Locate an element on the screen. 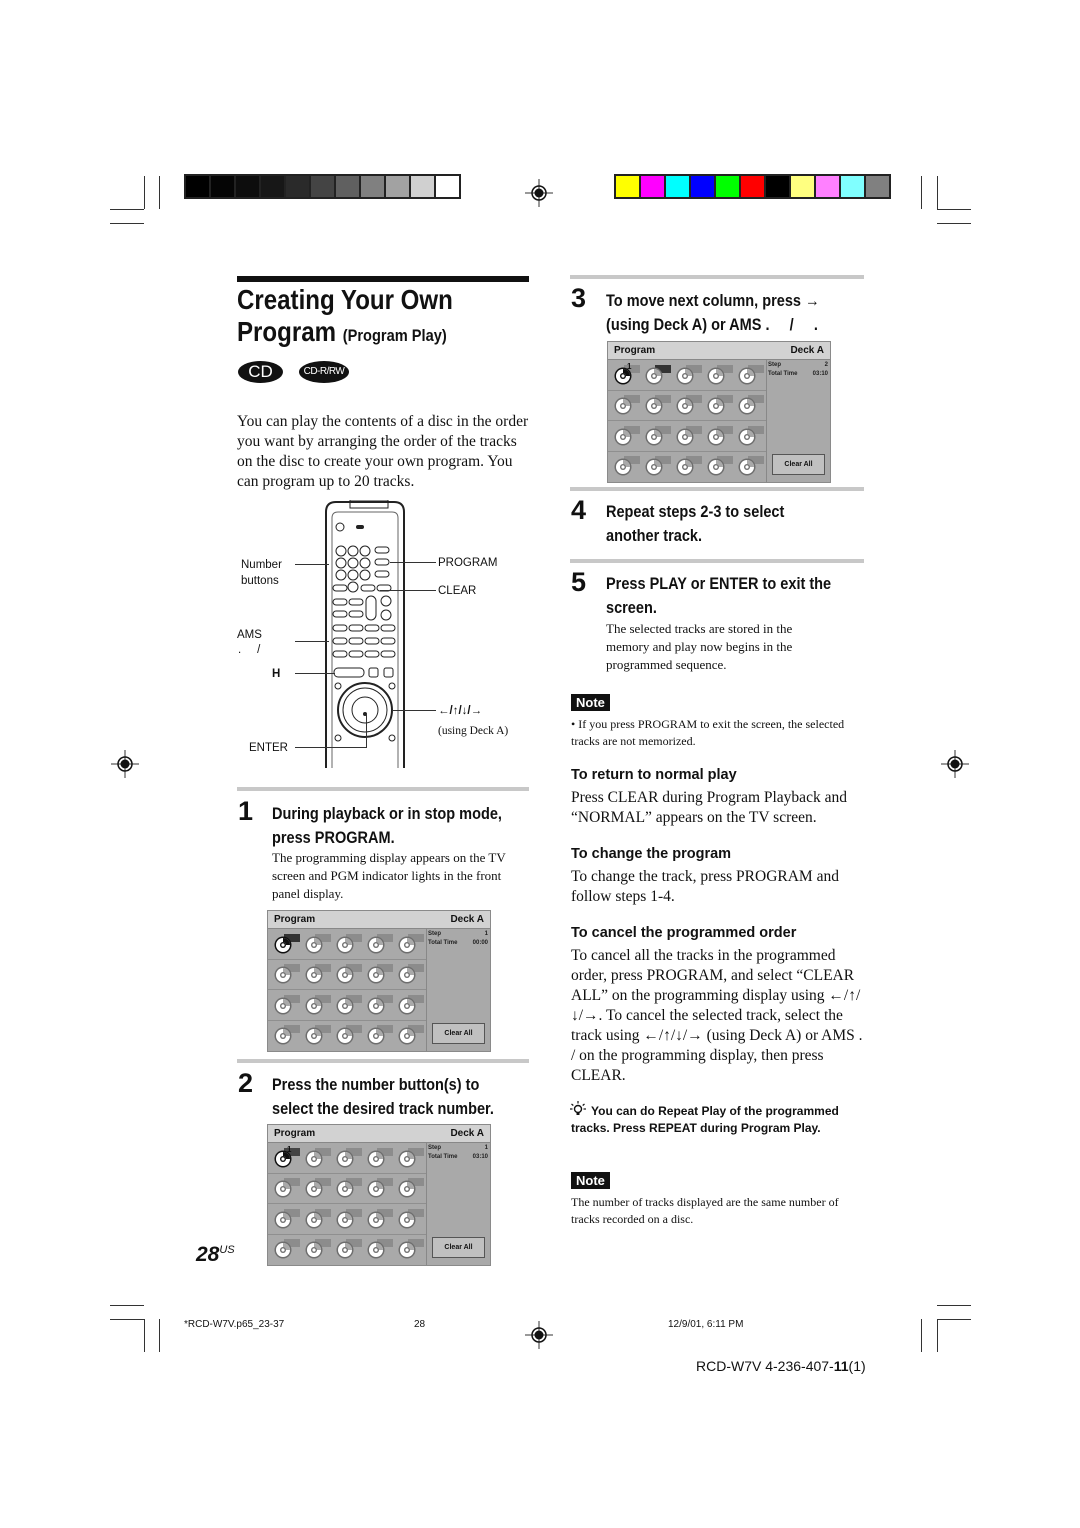 This screenshot has height=1528, width=1080. model-code-bold: 11 is located at coordinates (841, 1366).